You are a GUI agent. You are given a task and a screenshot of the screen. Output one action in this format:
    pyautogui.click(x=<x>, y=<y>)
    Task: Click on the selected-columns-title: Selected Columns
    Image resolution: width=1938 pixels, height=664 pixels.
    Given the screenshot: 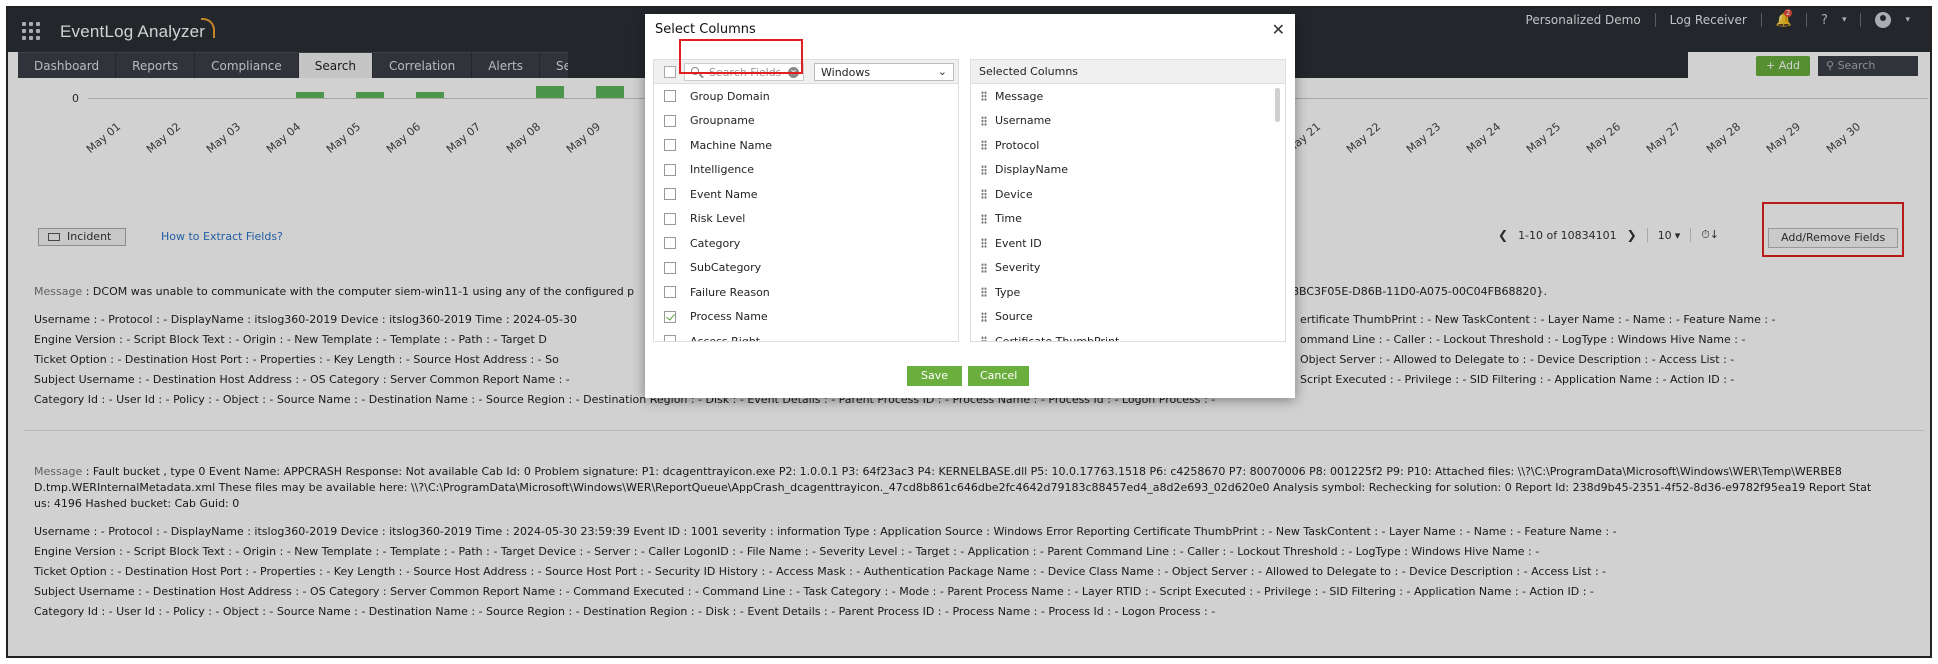 What is the action you would take?
    pyautogui.click(x=1029, y=71)
    